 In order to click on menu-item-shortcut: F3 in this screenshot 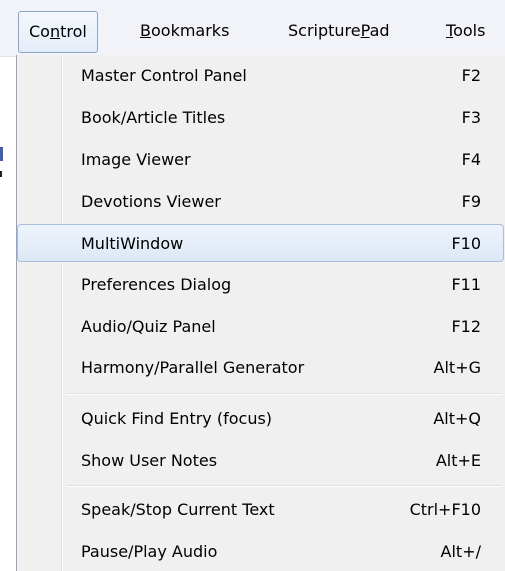, I will do `click(471, 117)`.